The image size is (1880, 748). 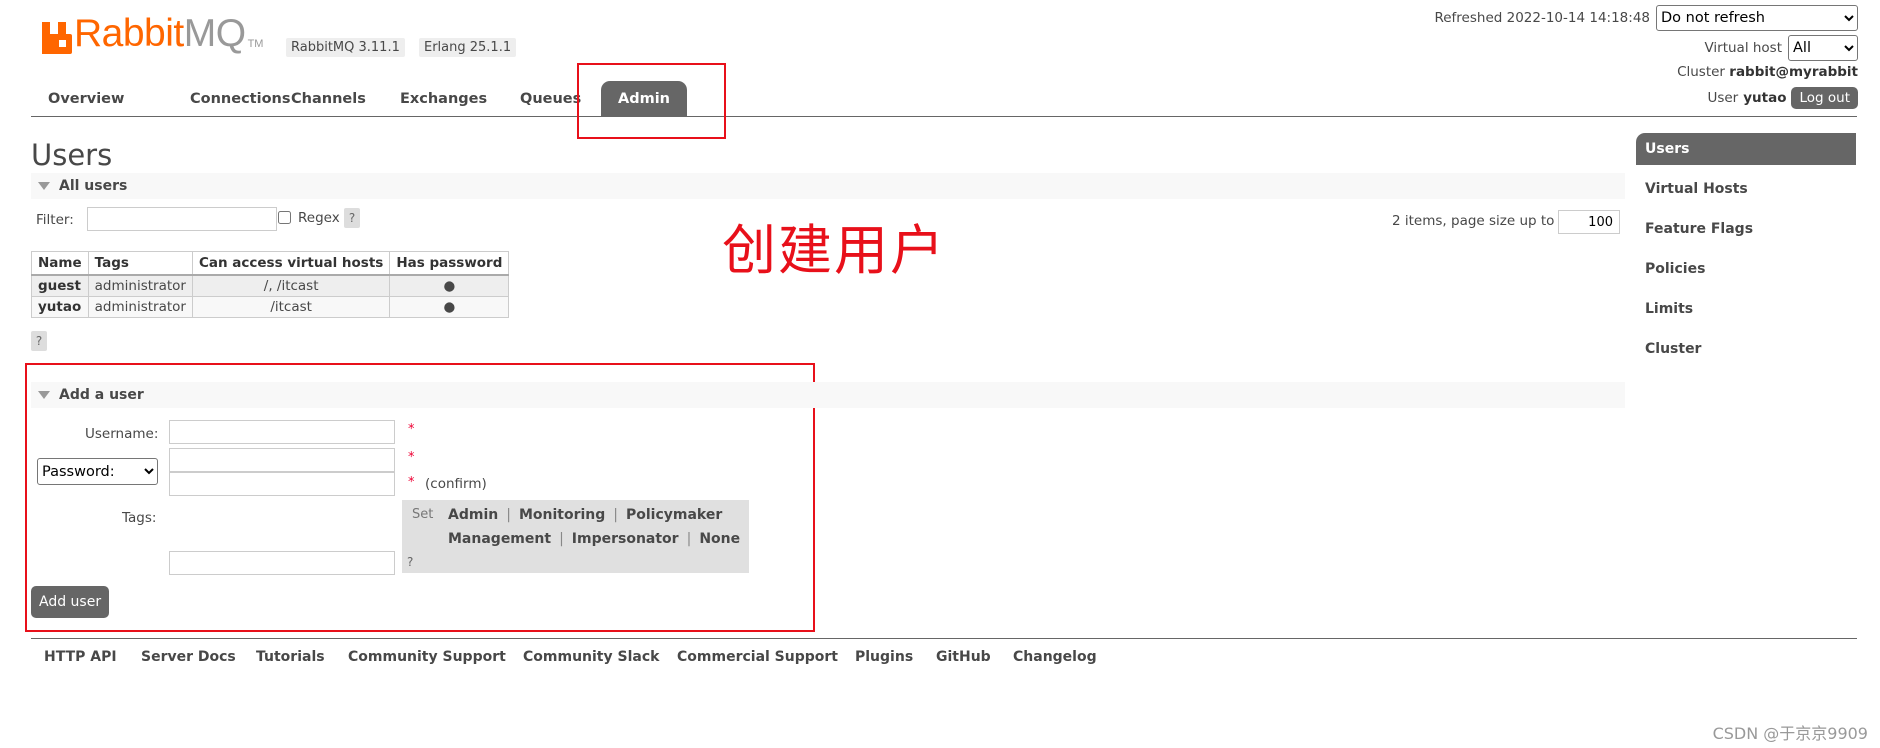 What do you see at coordinates (1824, 98) in the screenshot?
I see `logout-button: Log out` at bounding box center [1824, 98].